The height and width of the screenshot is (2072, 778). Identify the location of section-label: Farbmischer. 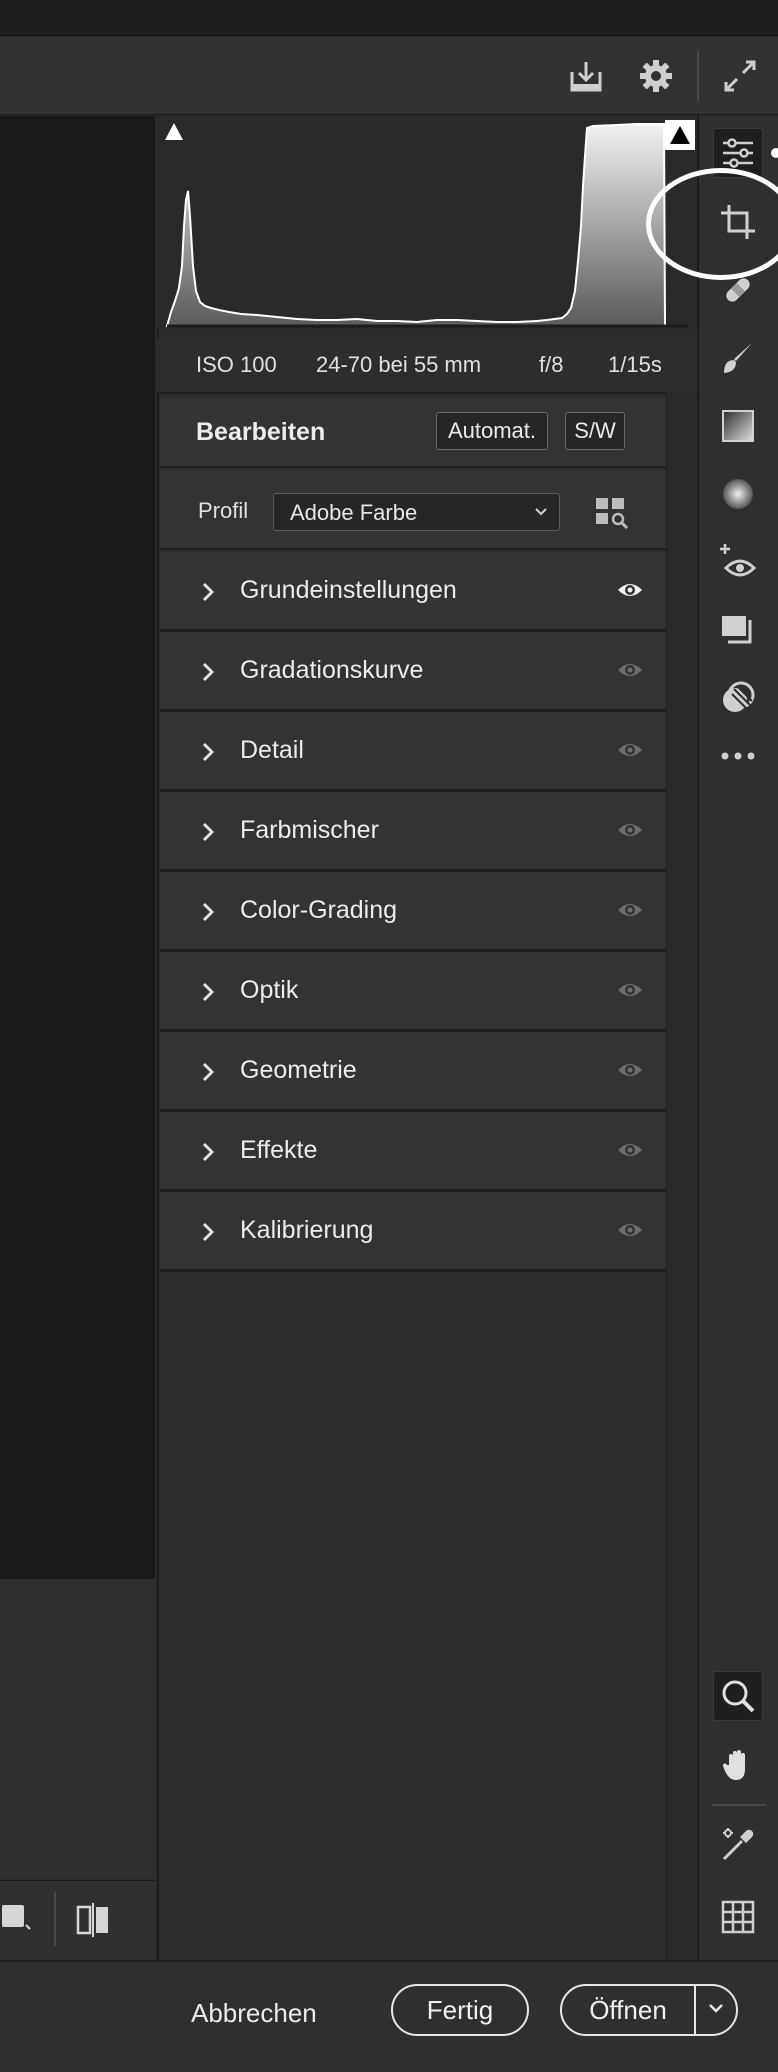
(309, 830).